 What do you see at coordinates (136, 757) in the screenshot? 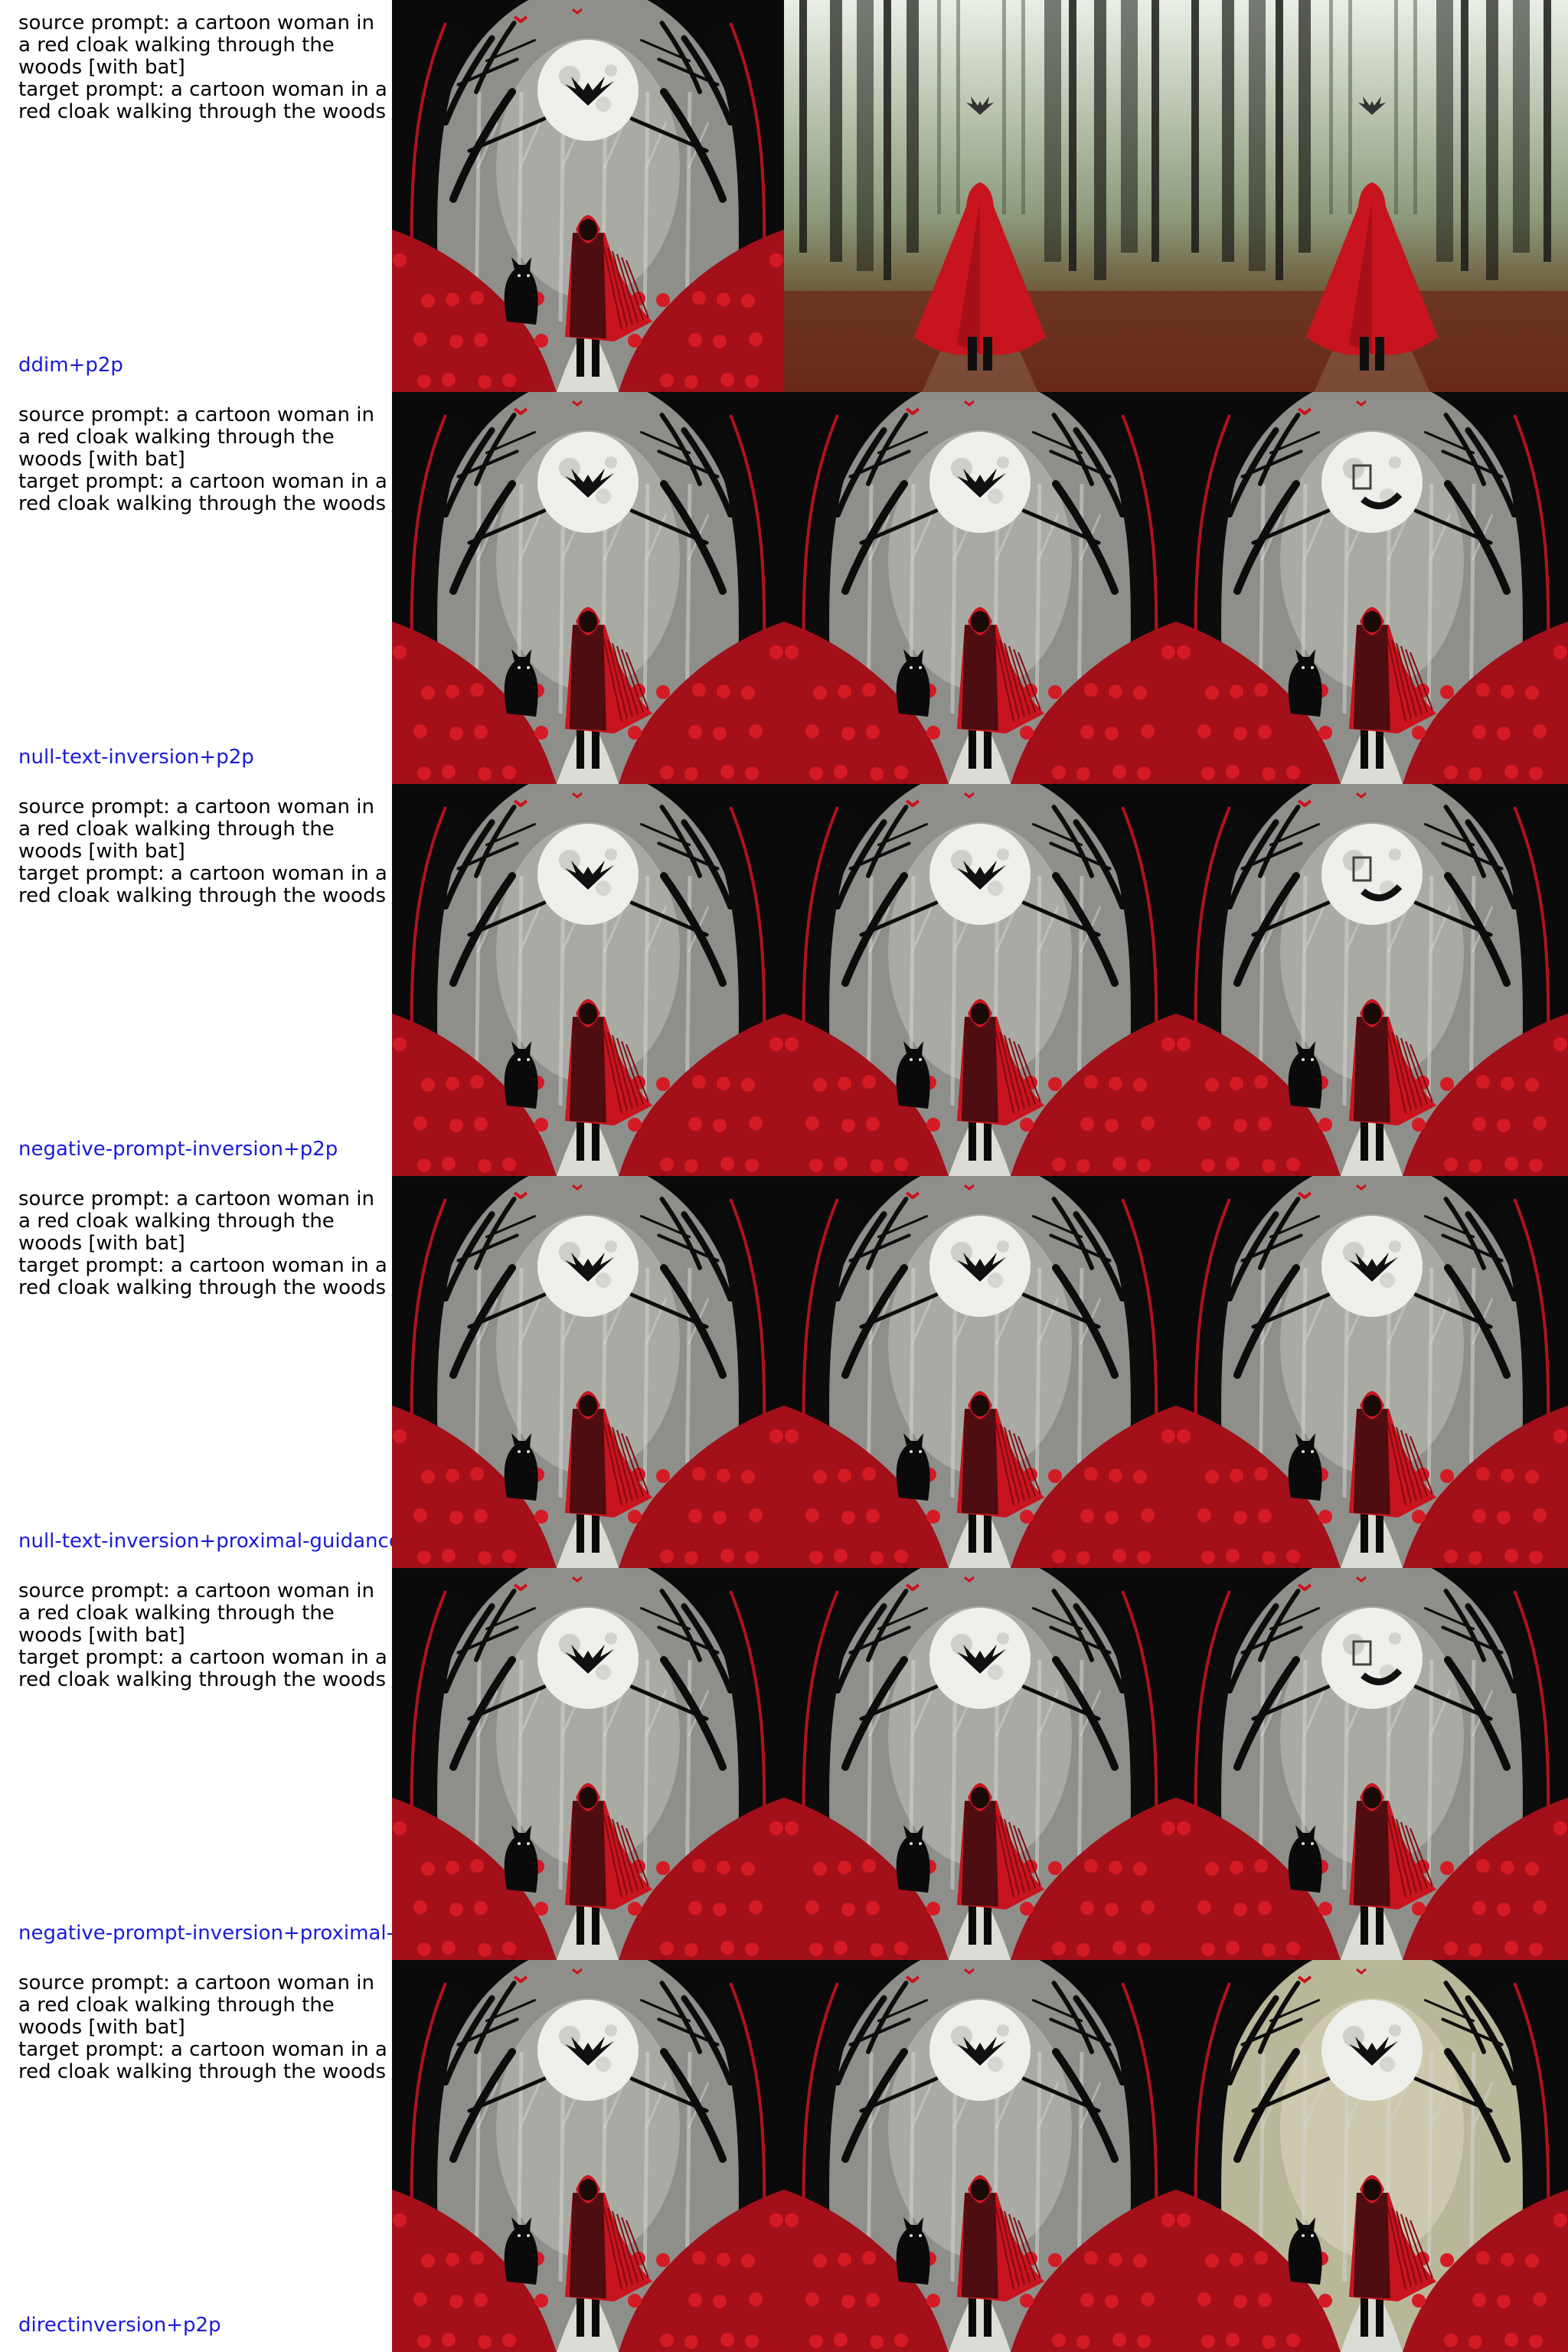
I see `method-label: null-text-inversion+p2p` at bounding box center [136, 757].